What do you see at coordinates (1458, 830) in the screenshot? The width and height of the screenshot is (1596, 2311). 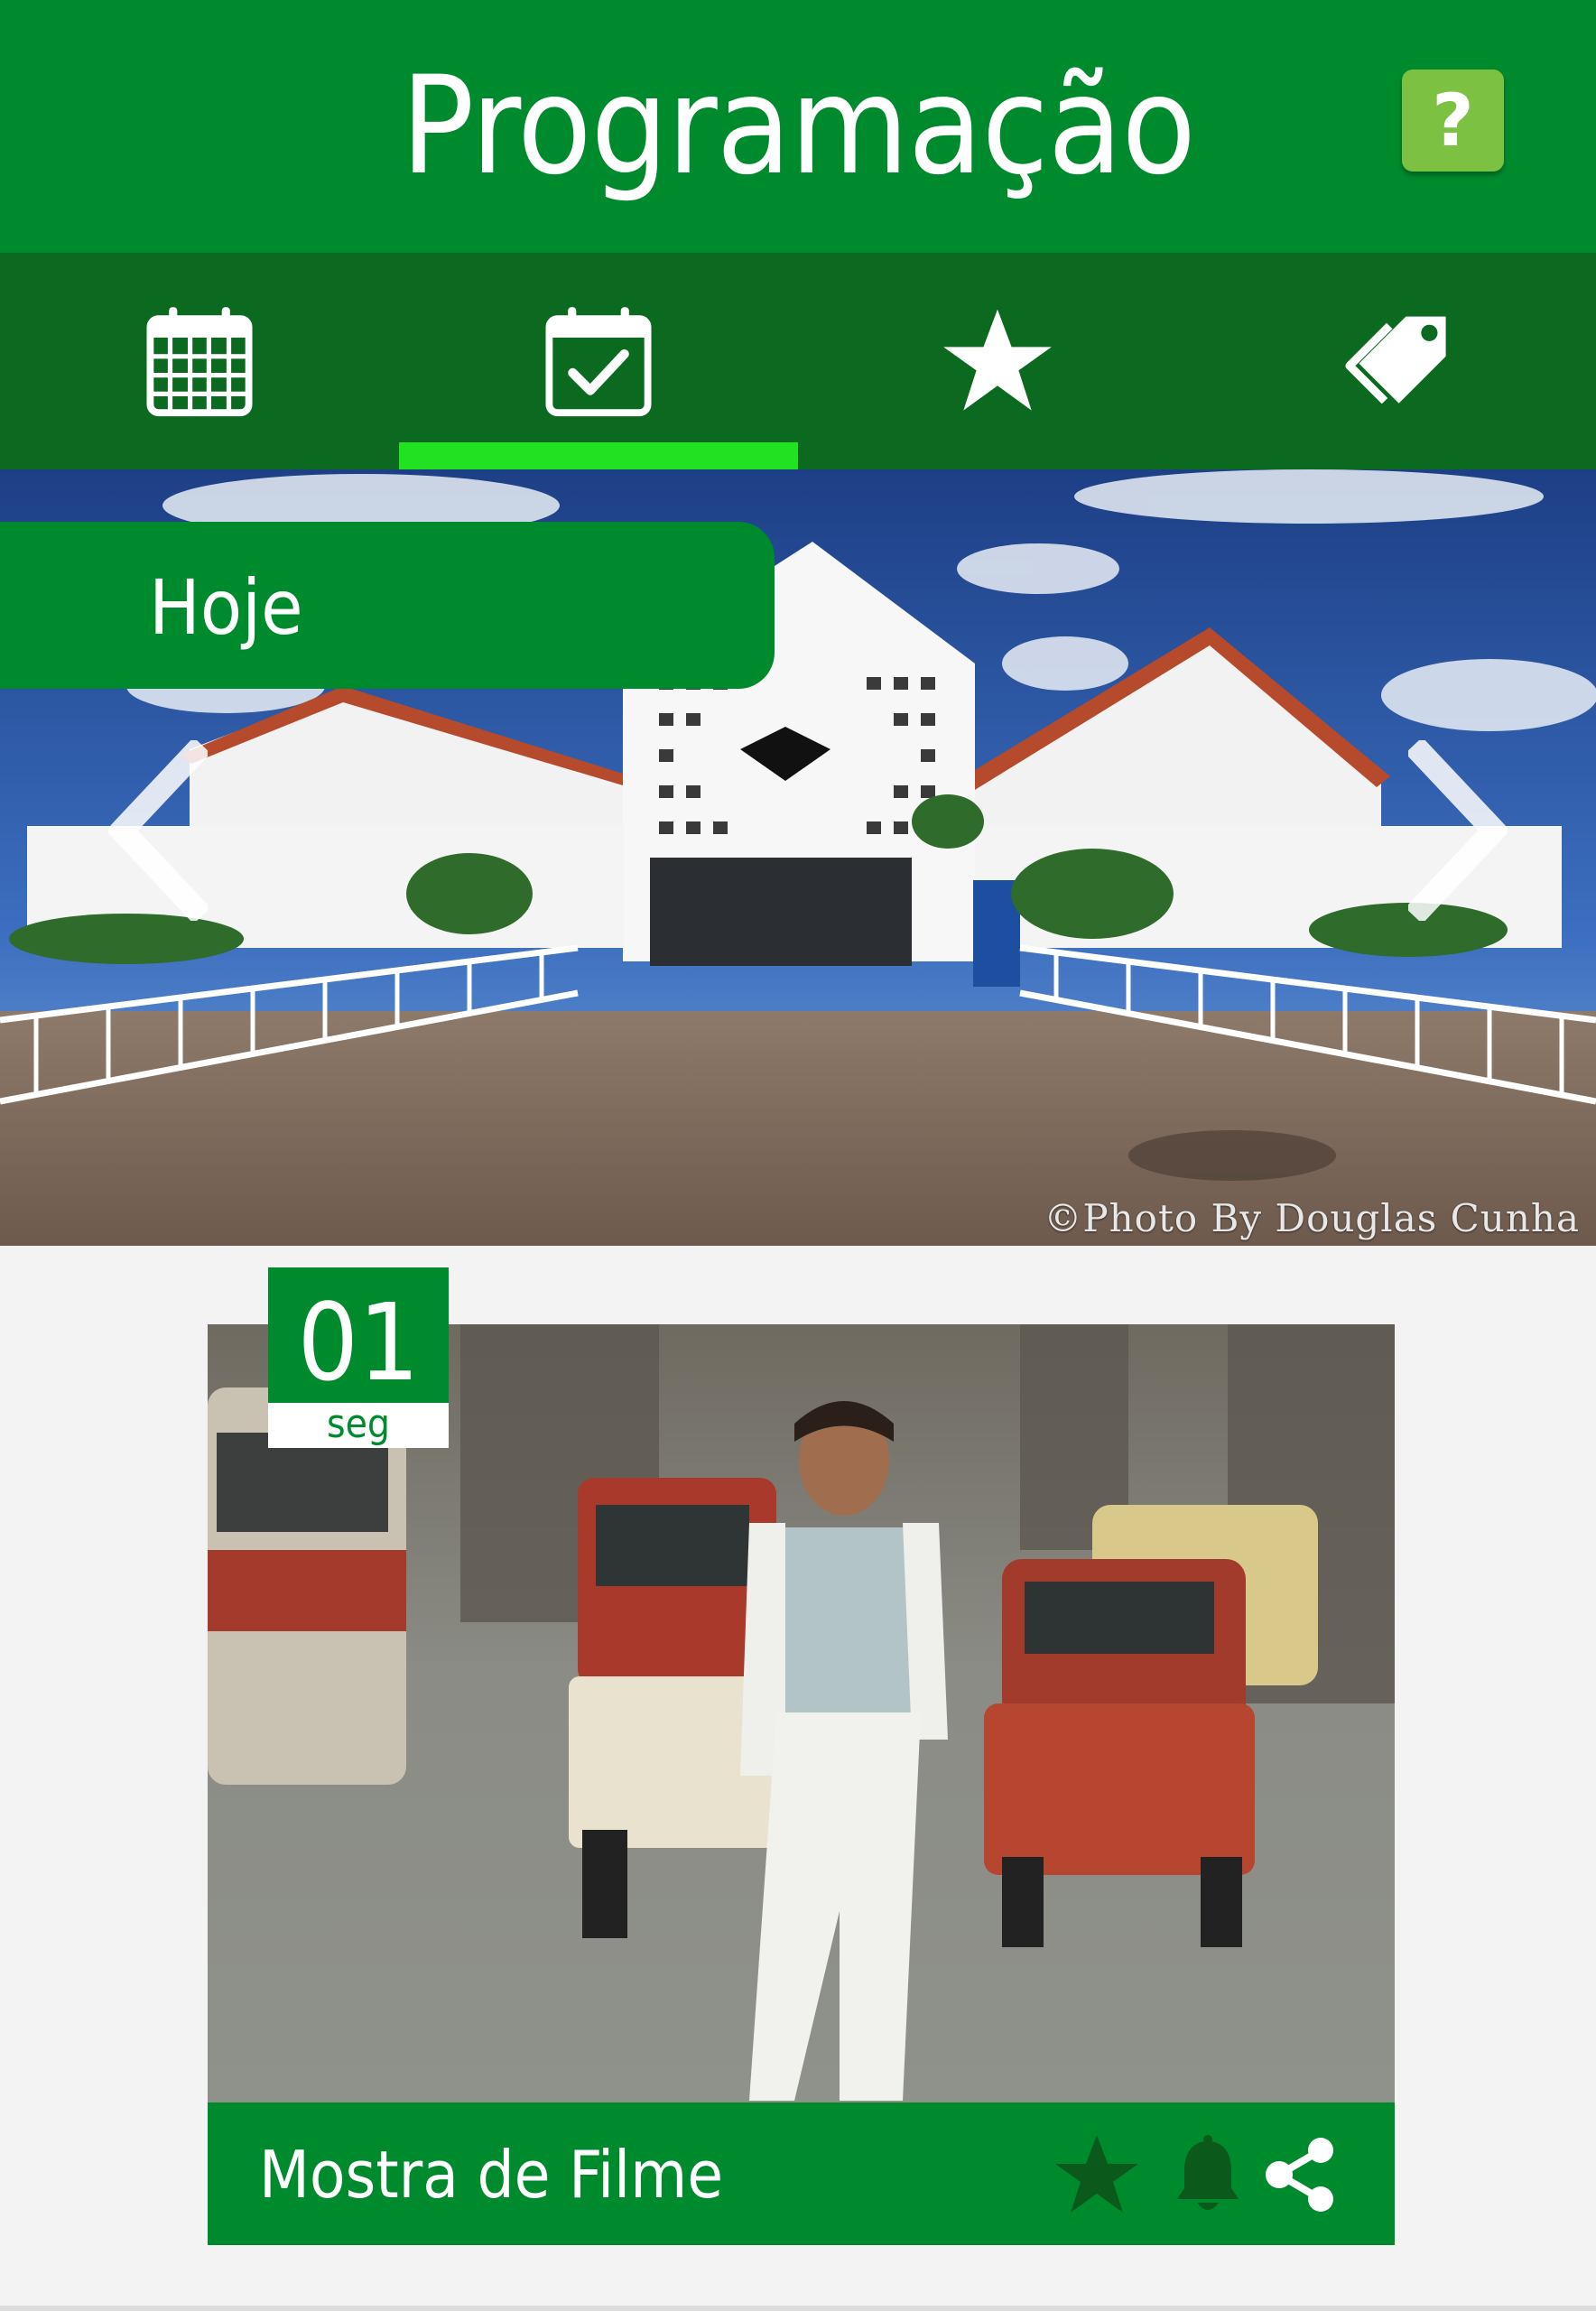 I see `chevron-right-icon` at bounding box center [1458, 830].